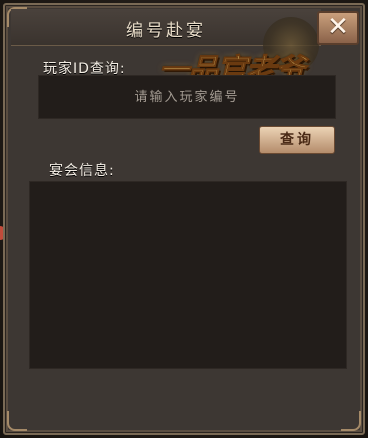 The height and width of the screenshot is (438, 368). What do you see at coordinates (338, 28) in the screenshot?
I see `close-button: ✕` at bounding box center [338, 28].